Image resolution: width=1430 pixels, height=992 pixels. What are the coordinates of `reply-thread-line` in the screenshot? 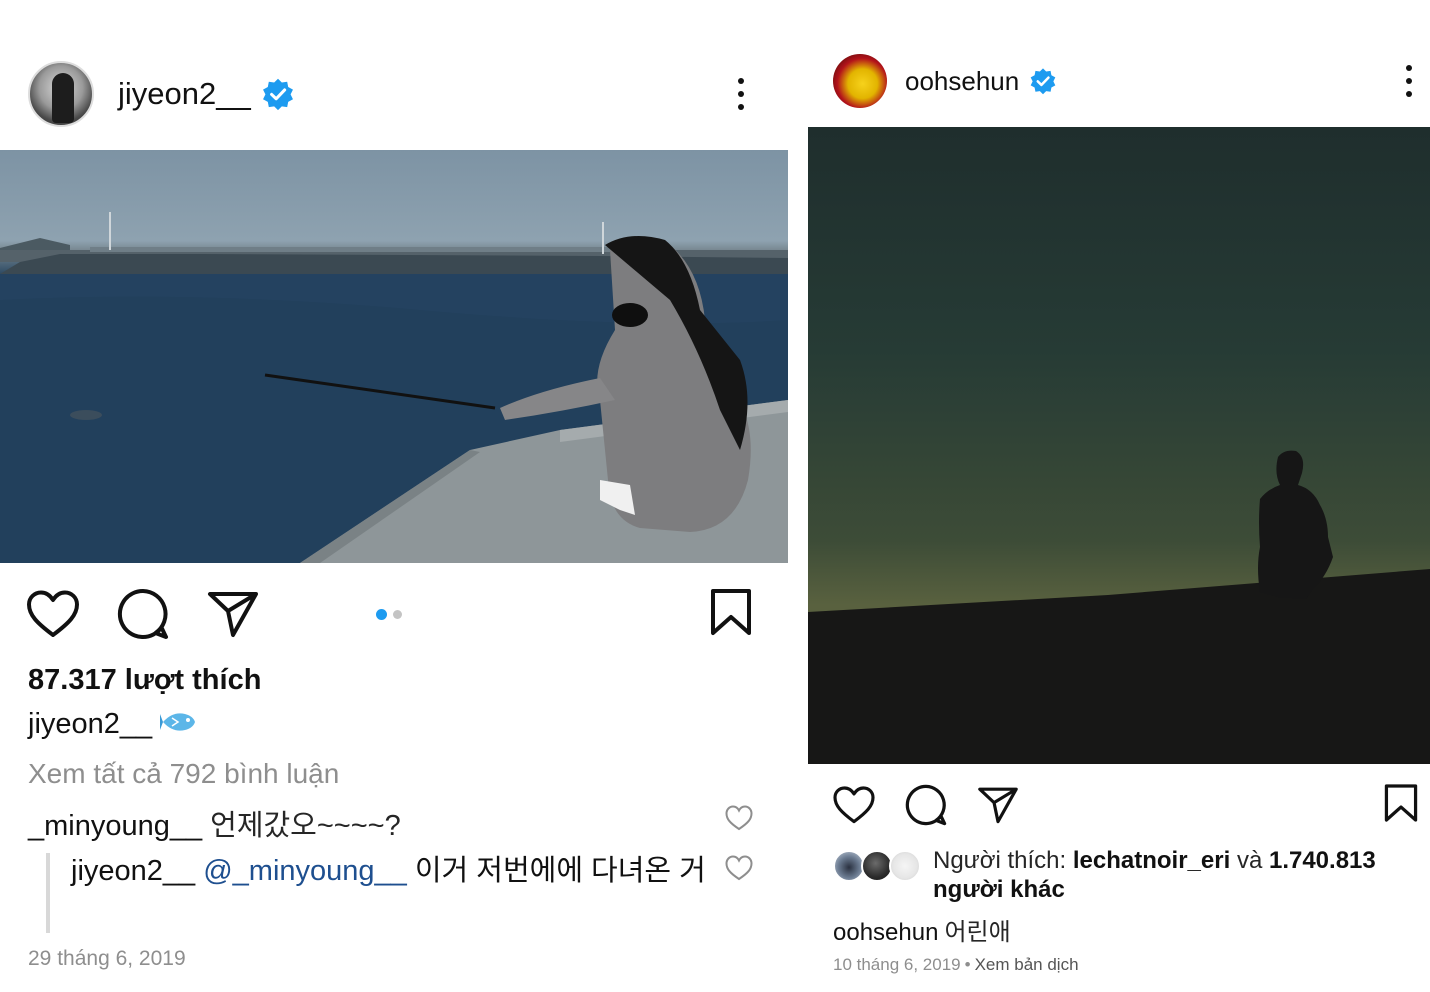 It's located at (48, 893).